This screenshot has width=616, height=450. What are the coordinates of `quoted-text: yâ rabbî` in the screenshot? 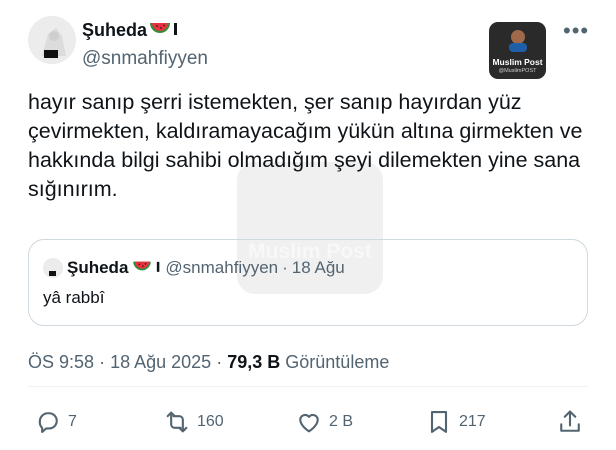 It's located at (74, 297).